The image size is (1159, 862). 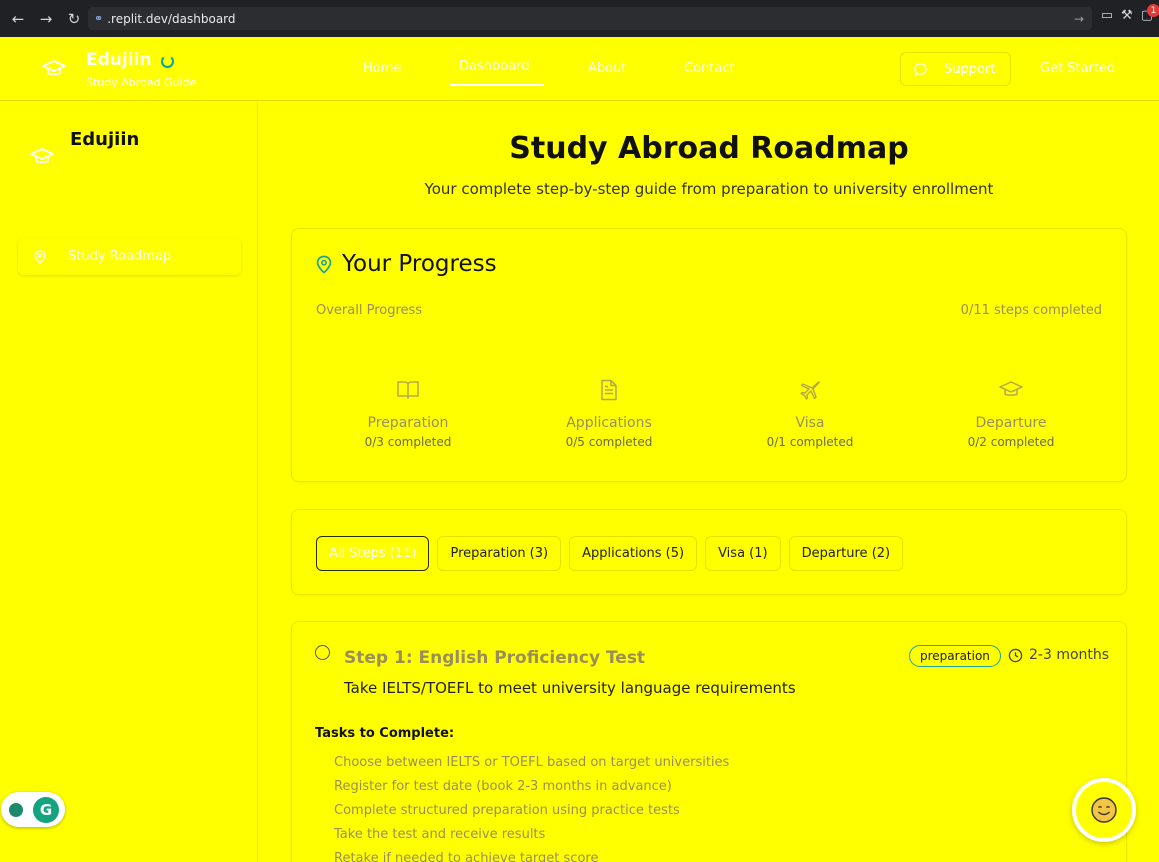 What do you see at coordinates (46, 809) in the screenshot?
I see `grammarly-icon: G` at bounding box center [46, 809].